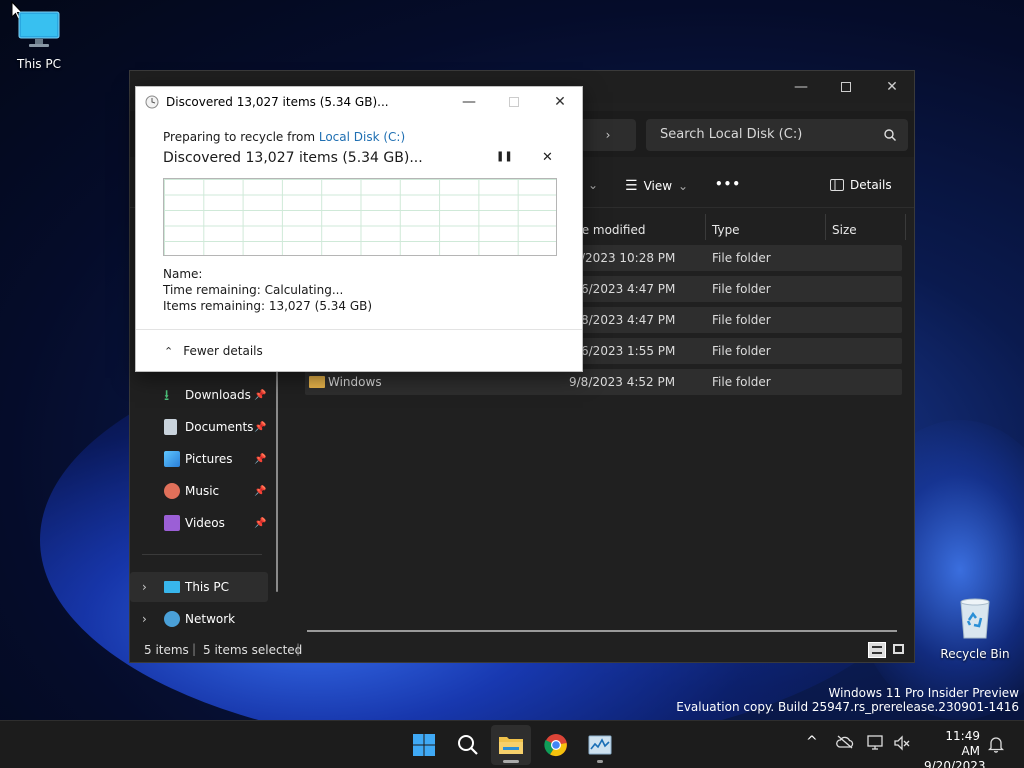  I want to click on nav-item-pictures: Pictures 📌, so click(199, 459).